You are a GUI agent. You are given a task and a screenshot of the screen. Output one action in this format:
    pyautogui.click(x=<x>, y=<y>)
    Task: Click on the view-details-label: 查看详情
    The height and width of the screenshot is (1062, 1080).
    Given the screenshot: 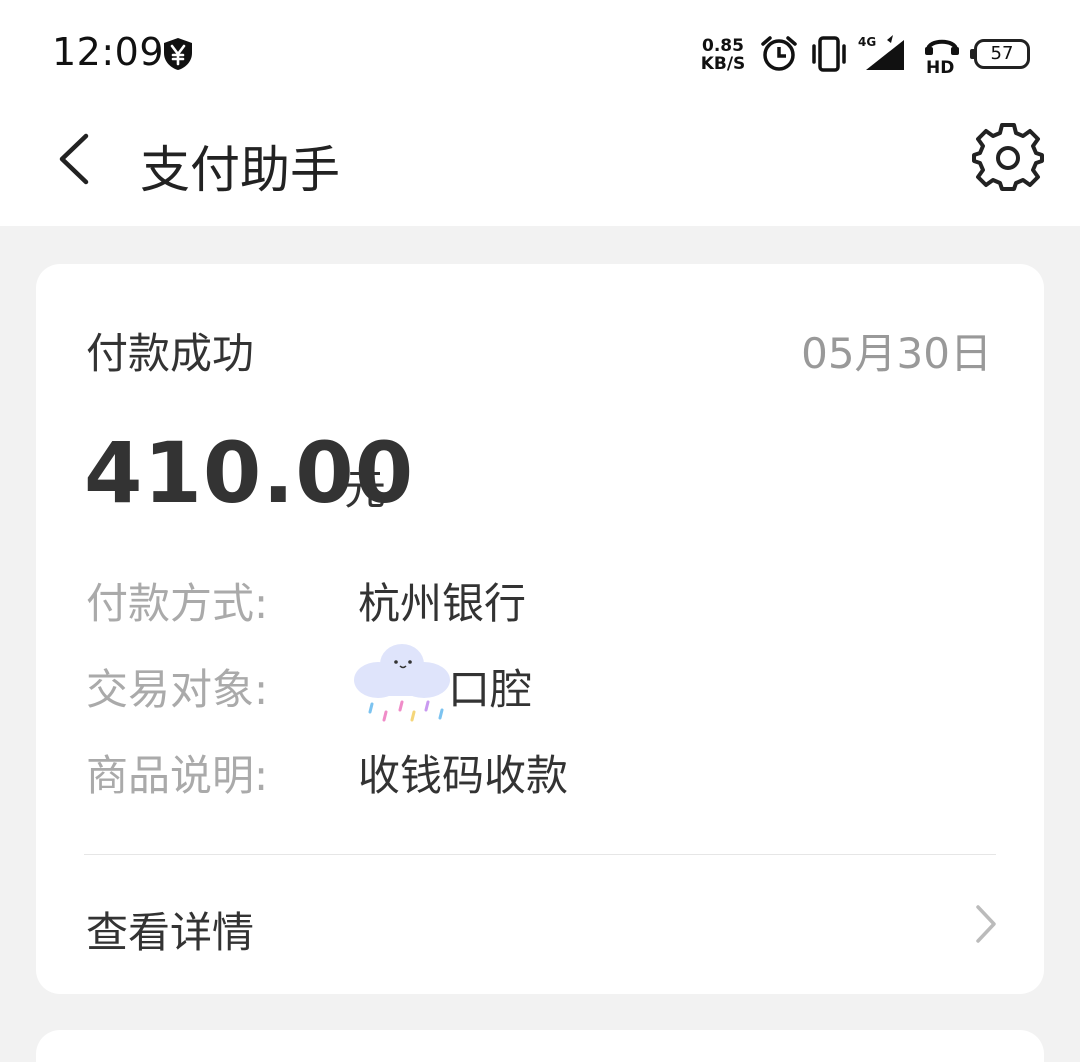 What is the action you would take?
    pyautogui.click(x=170, y=932)
    